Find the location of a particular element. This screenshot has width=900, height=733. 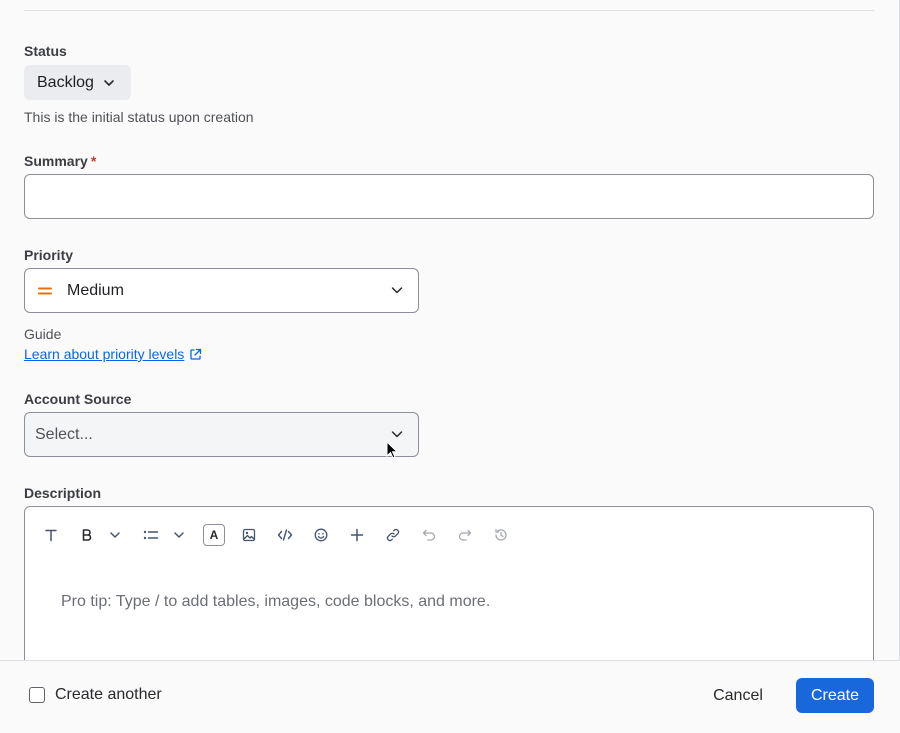

image-icon is located at coordinates (249, 535).